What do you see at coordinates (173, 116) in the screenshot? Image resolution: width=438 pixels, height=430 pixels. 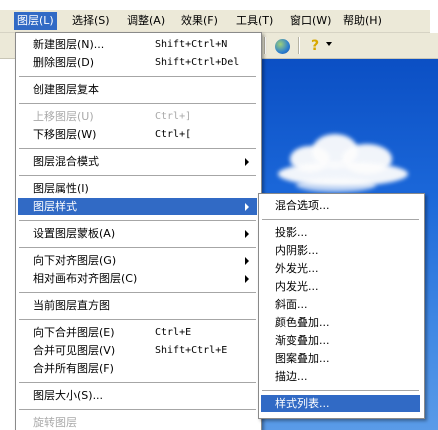 I see `menu-item-shortcut: Ctrl+]` at bounding box center [173, 116].